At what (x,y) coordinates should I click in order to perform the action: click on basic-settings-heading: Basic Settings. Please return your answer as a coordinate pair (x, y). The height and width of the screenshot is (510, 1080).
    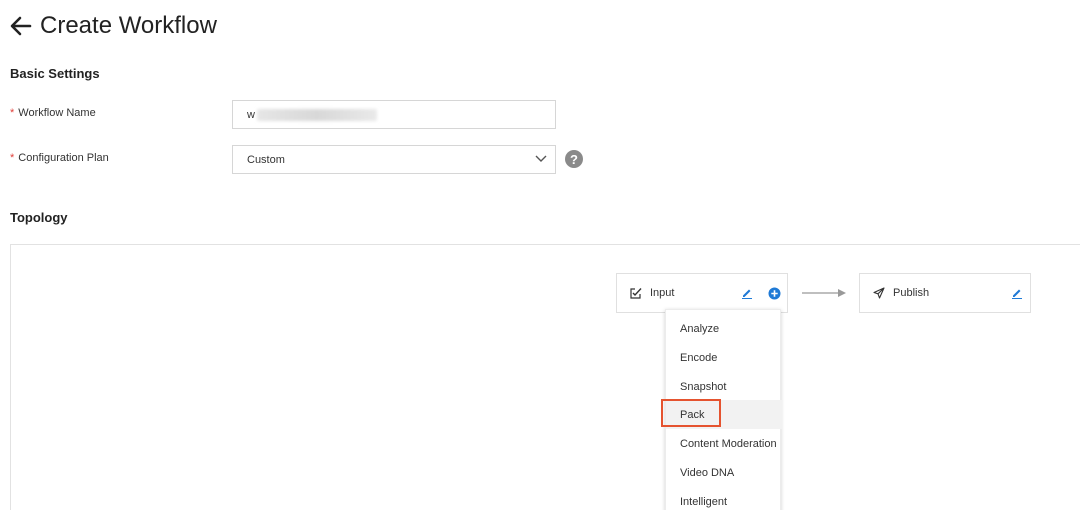
    Looking at the image, I should click on (55, 73).